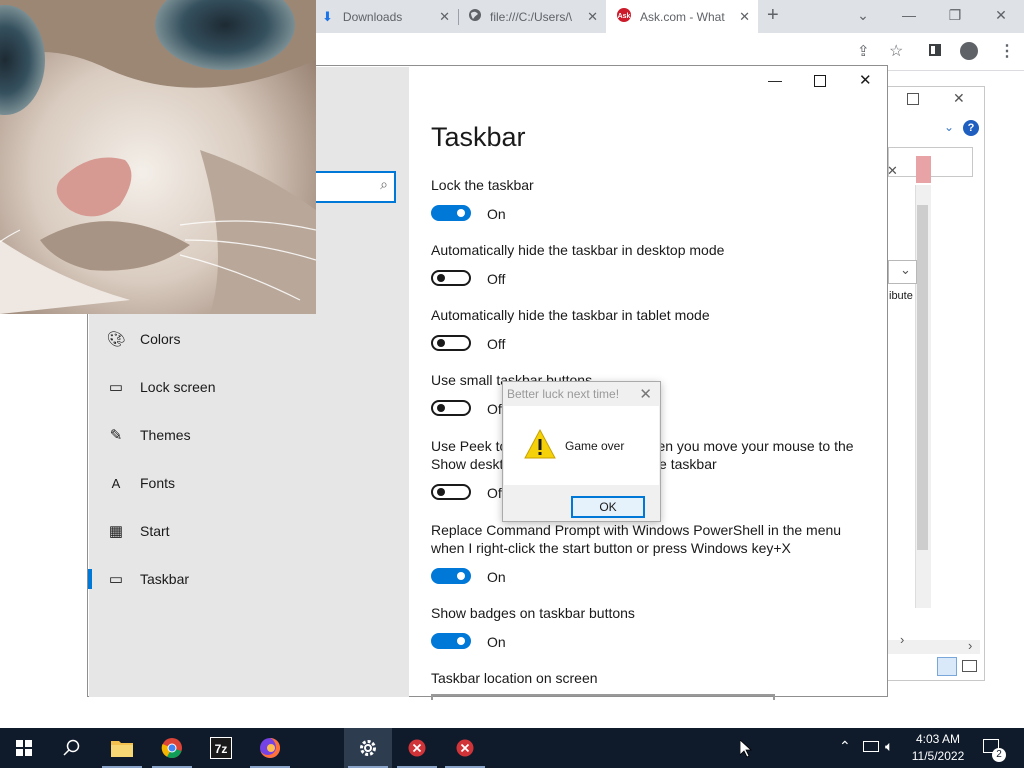 Image resolution: width=1024 pixels, height=768 pixels. I want to click on sidebar-item-taskbar: ▭ Taskbar, so click(248, 579).